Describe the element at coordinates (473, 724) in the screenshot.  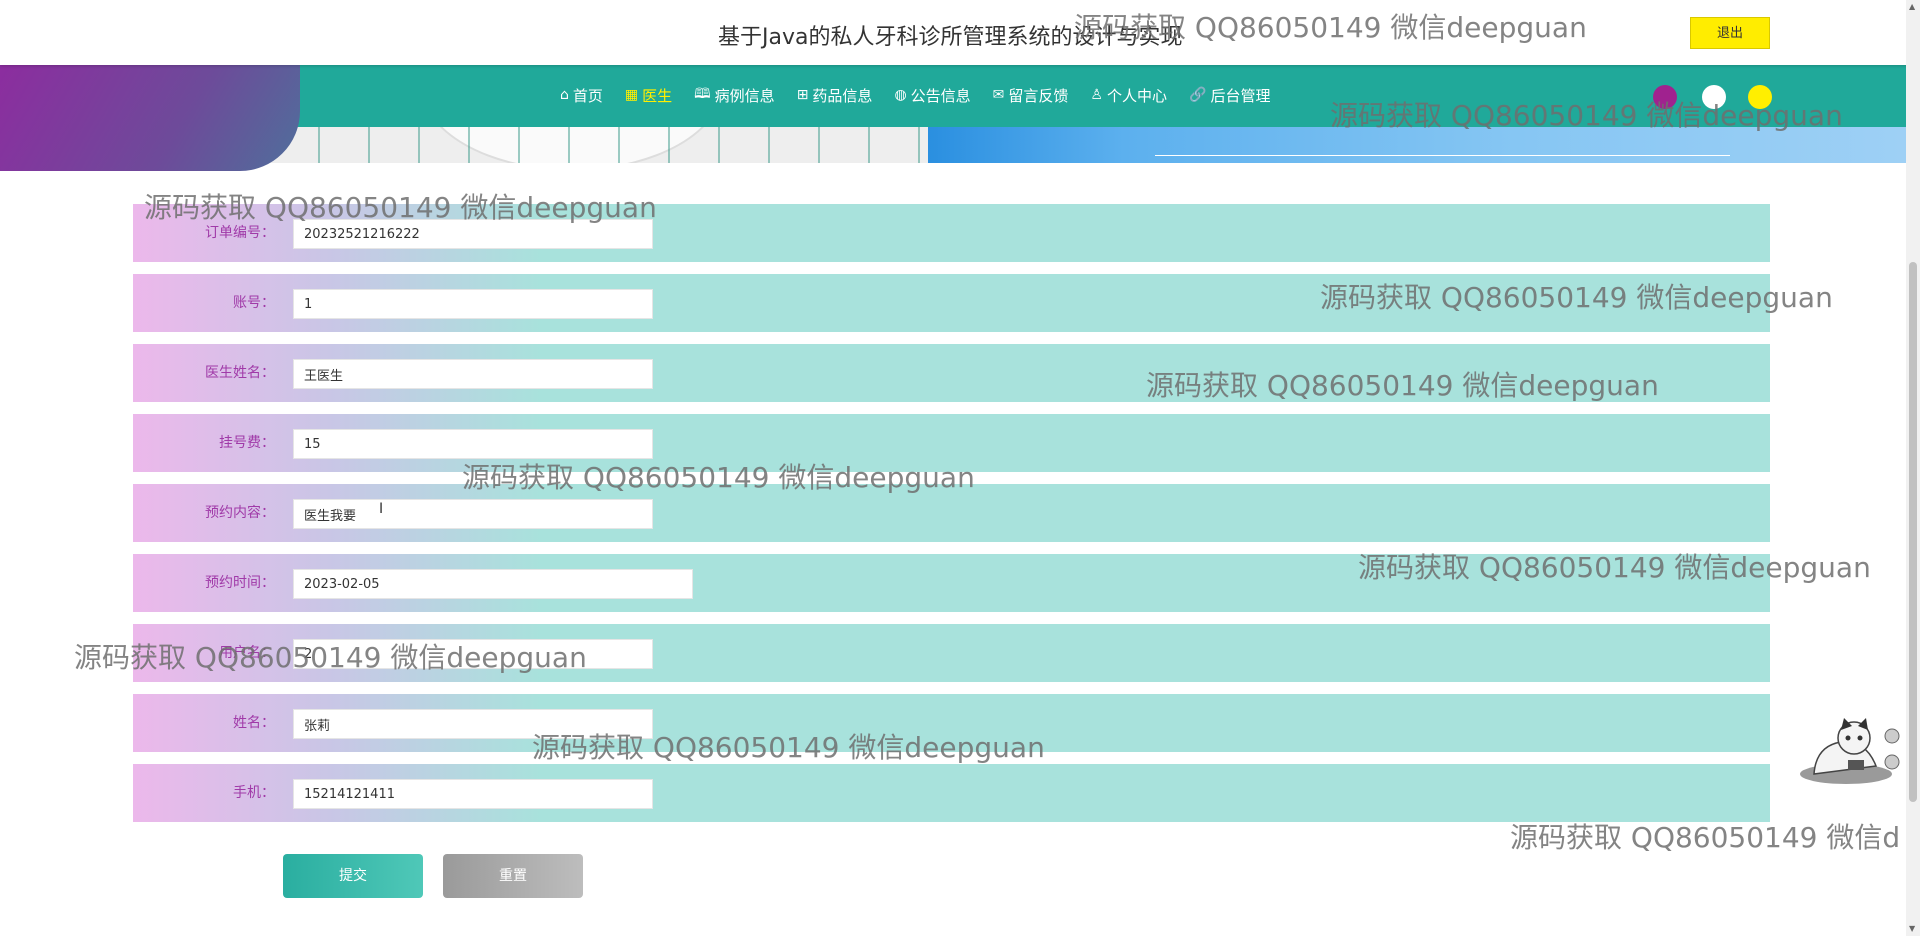
I see `name-field` at that location.